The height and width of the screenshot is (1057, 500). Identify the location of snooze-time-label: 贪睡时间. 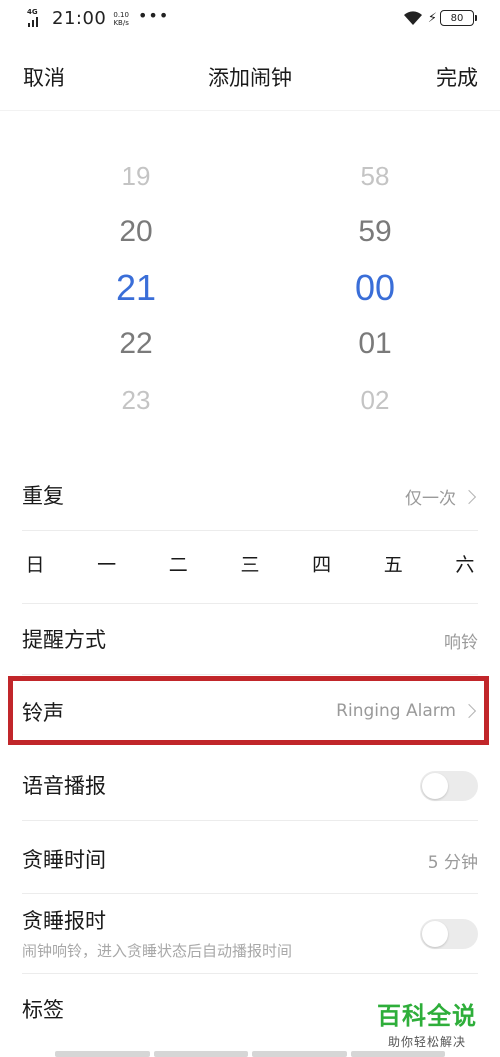
(64, 860).